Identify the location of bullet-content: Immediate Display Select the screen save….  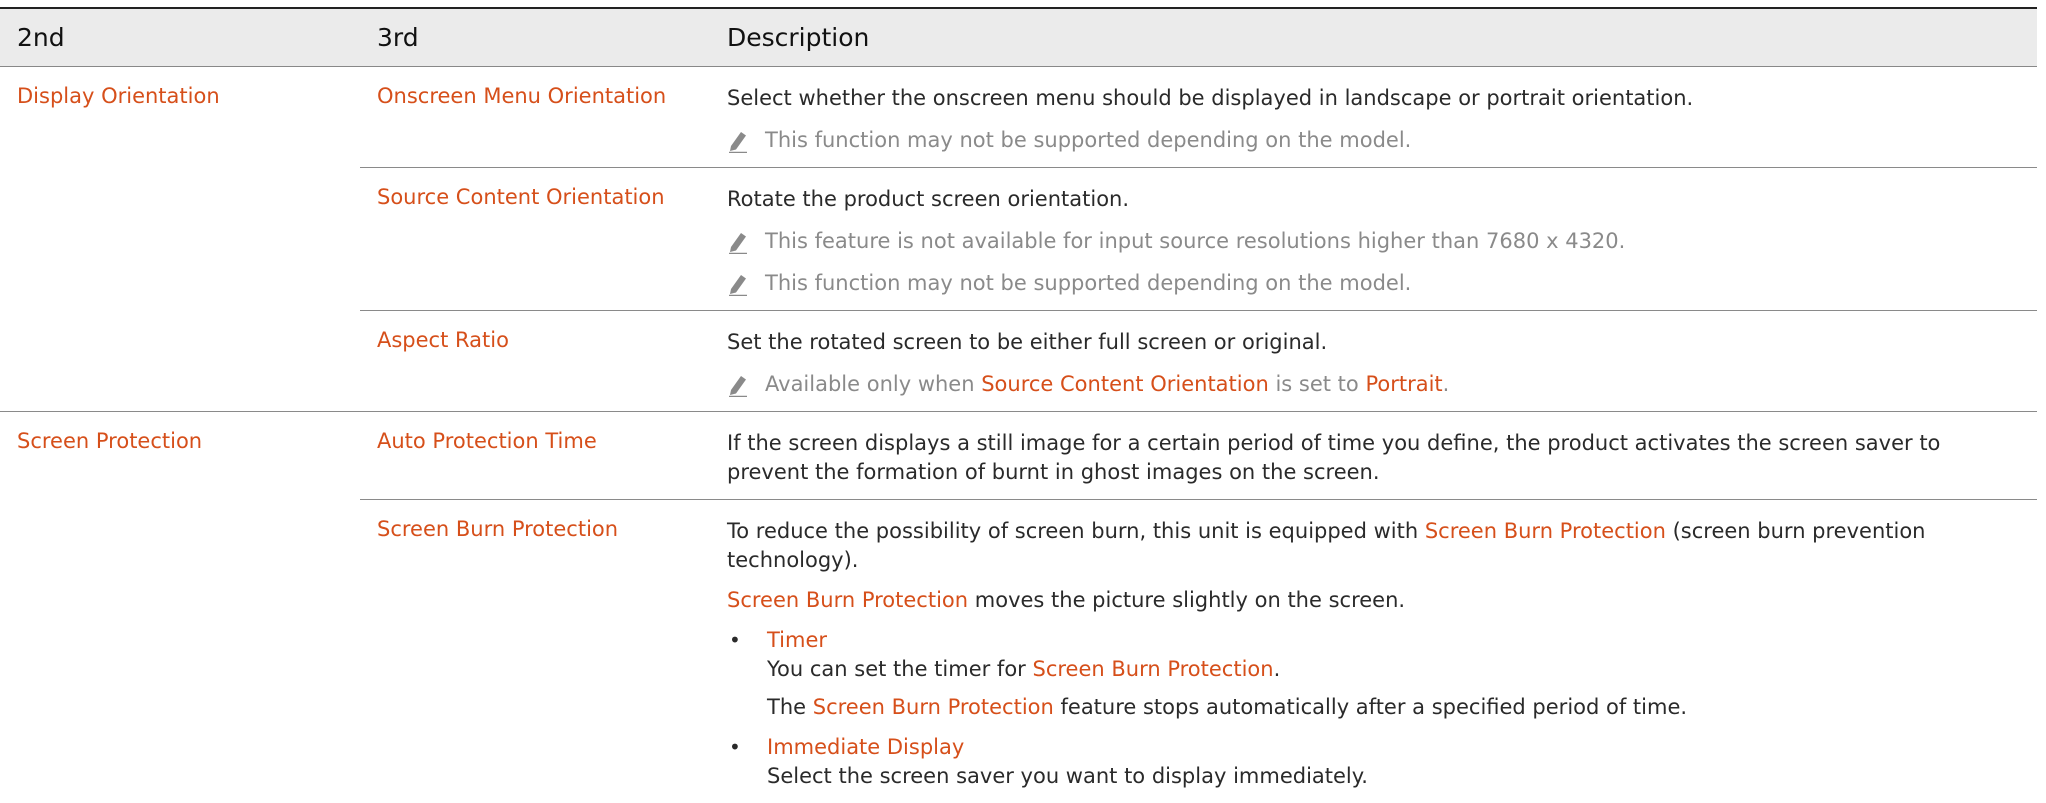
(1067, 762).